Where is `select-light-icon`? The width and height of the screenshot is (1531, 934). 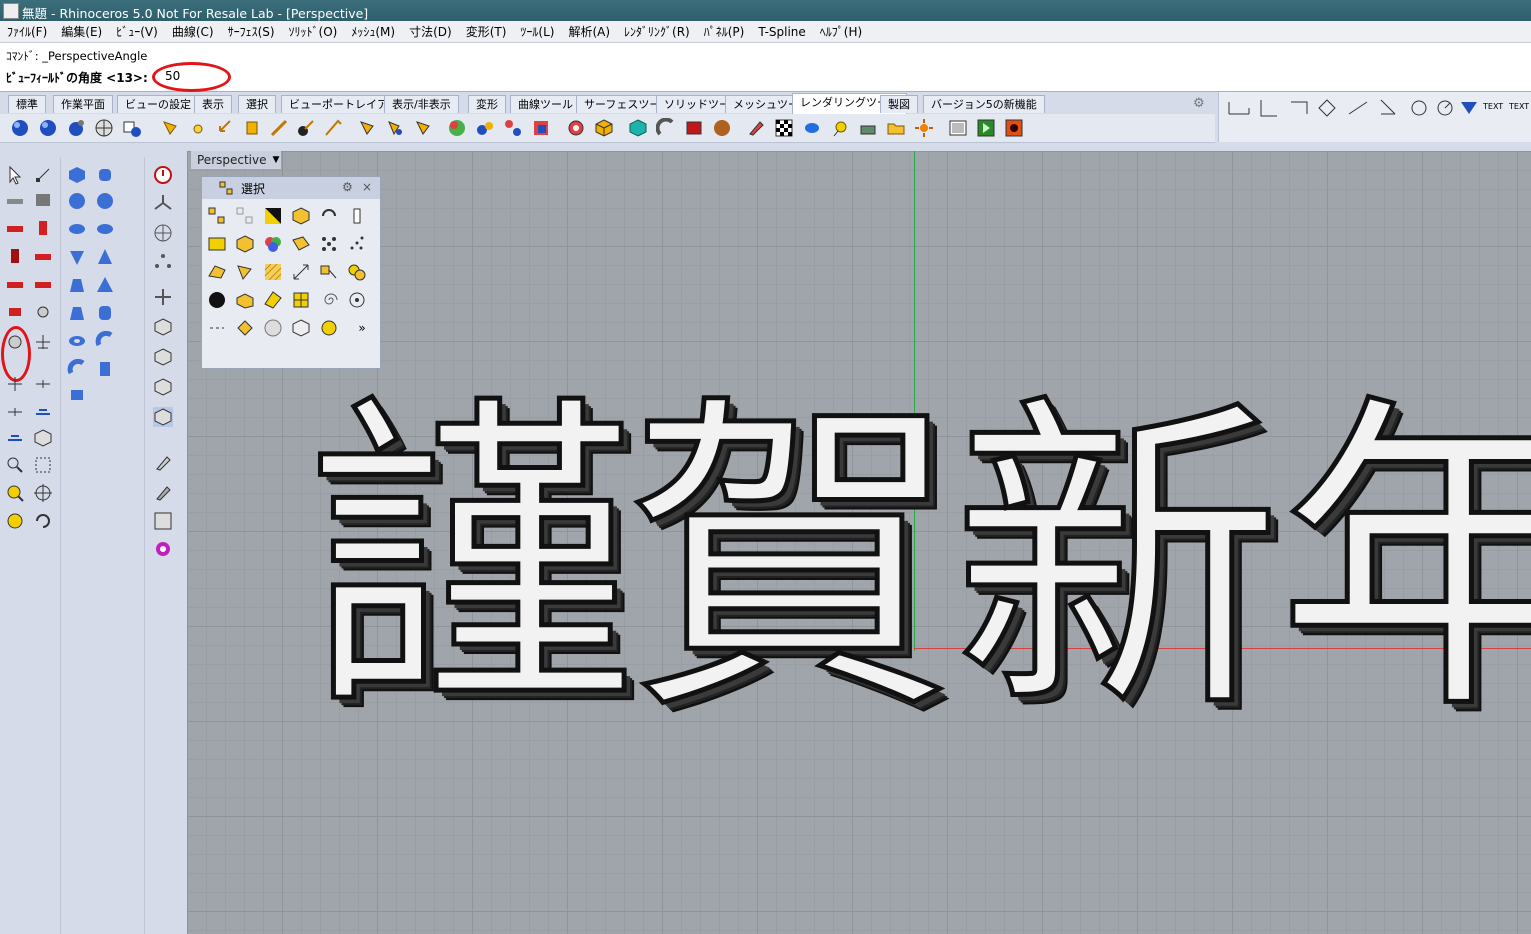 select-light-icon is located at coordinates (357, 216).